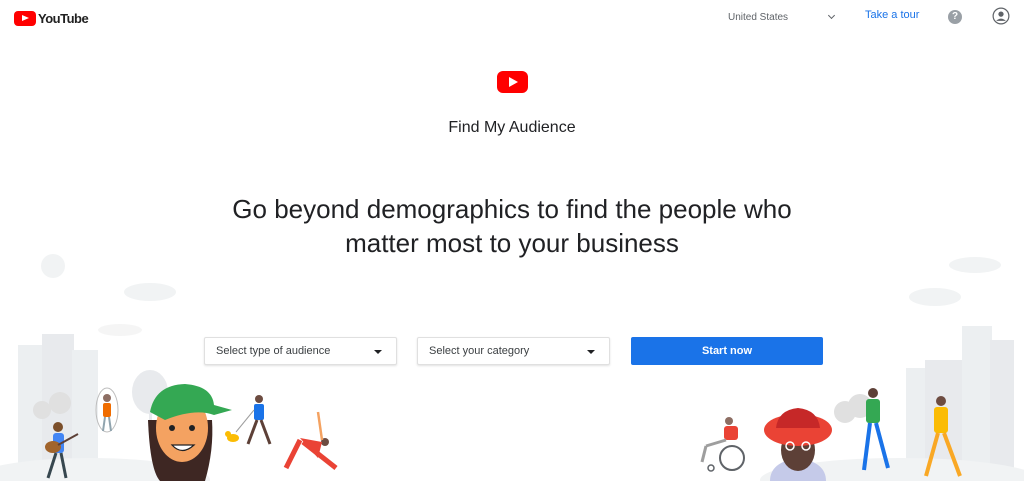  What do you see at coordinates (1001, 16) in the screenshot?
I see `account-icon` at bounding box center [1001, 16].